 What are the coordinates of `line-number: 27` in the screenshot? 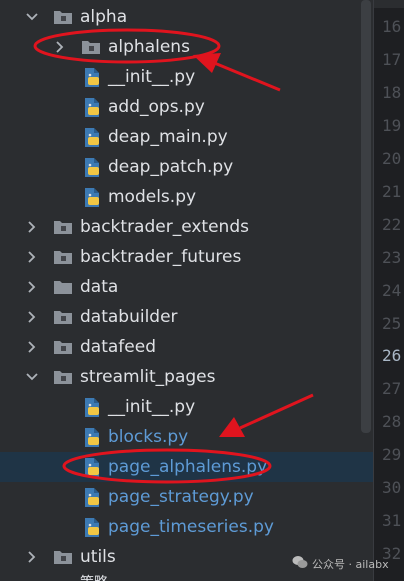 It's located at (392, 388).